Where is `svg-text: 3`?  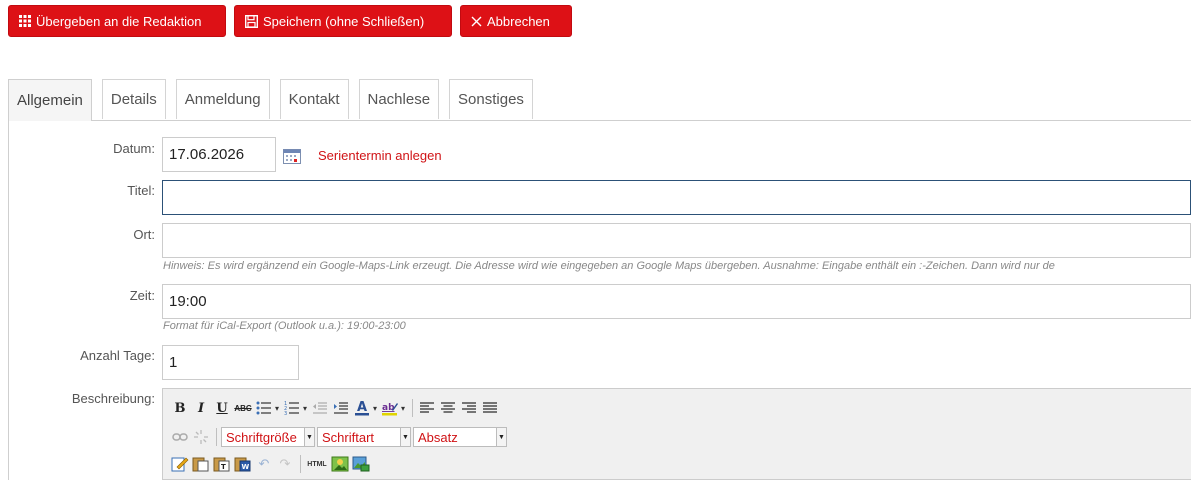
svg-text: 3 is located at coordinates (285, 413).